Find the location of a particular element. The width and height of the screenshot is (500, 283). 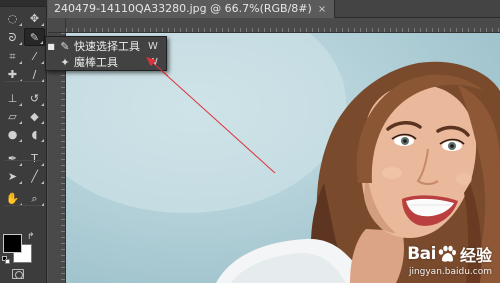

pen-icon: ✒ is located at coordinates (12, 158).